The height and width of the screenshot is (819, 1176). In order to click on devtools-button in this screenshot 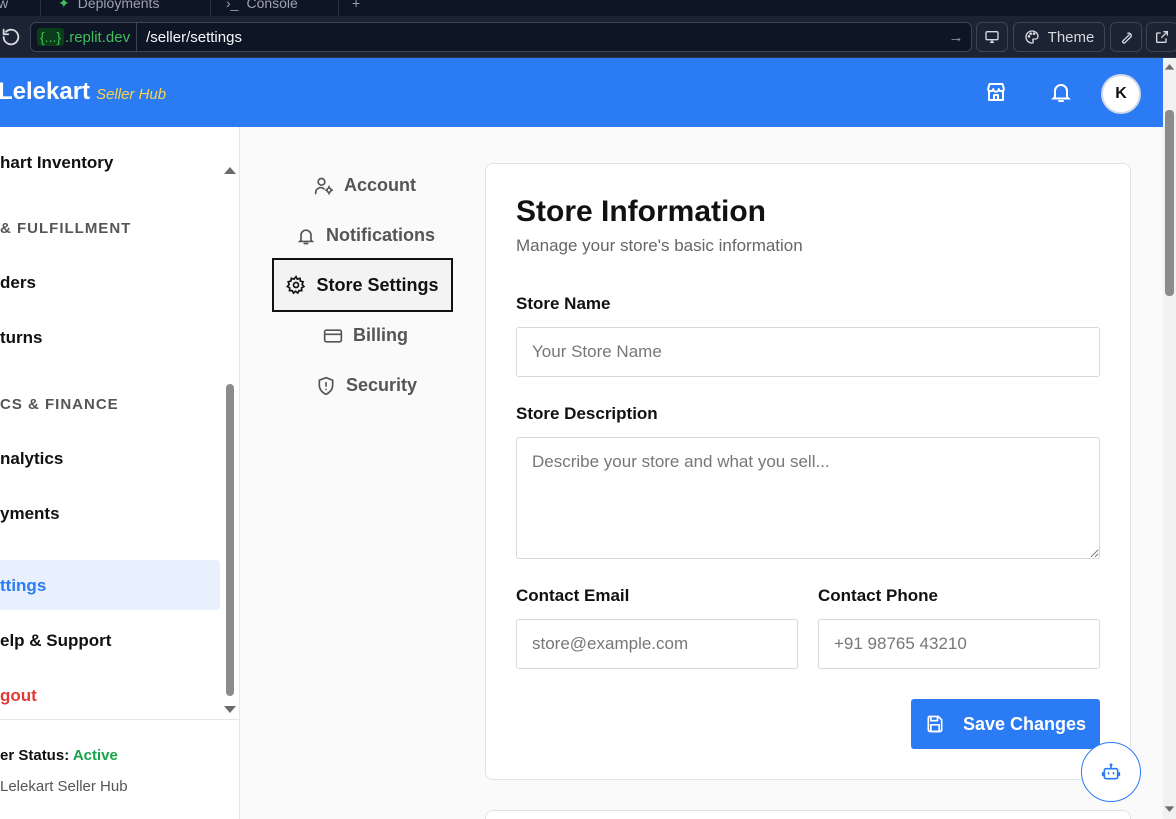, I will do `click(1126, 37)`.